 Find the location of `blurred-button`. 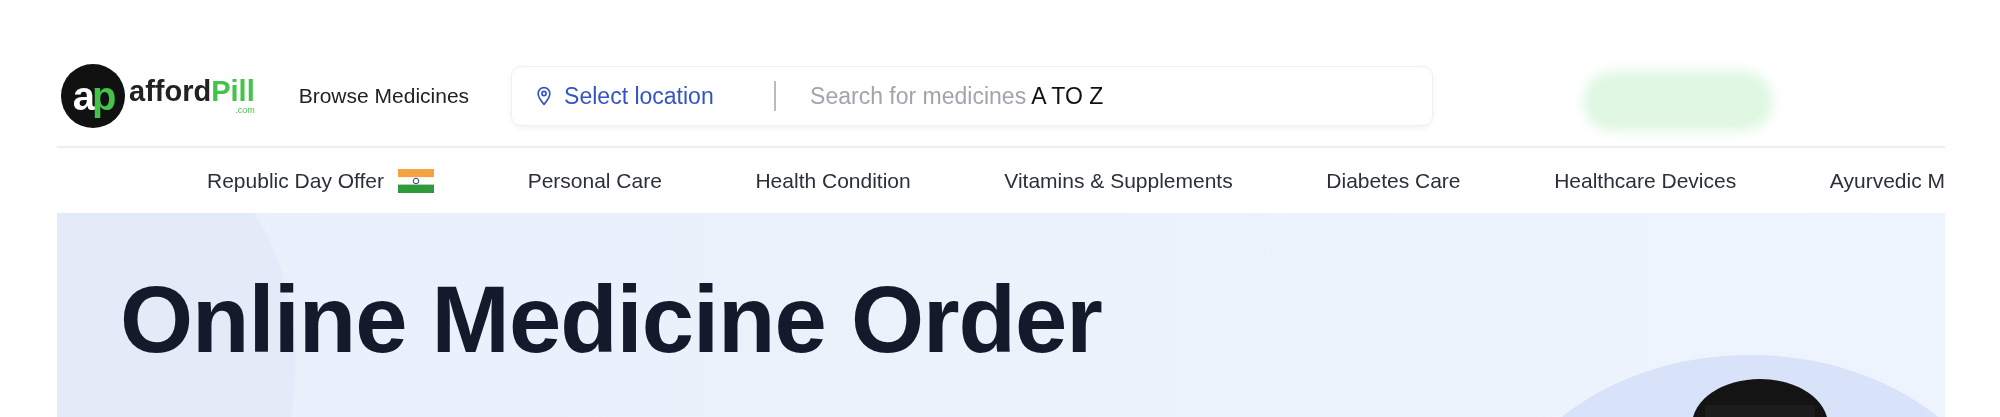

blurred-button is located at coordinates (1678, 101).